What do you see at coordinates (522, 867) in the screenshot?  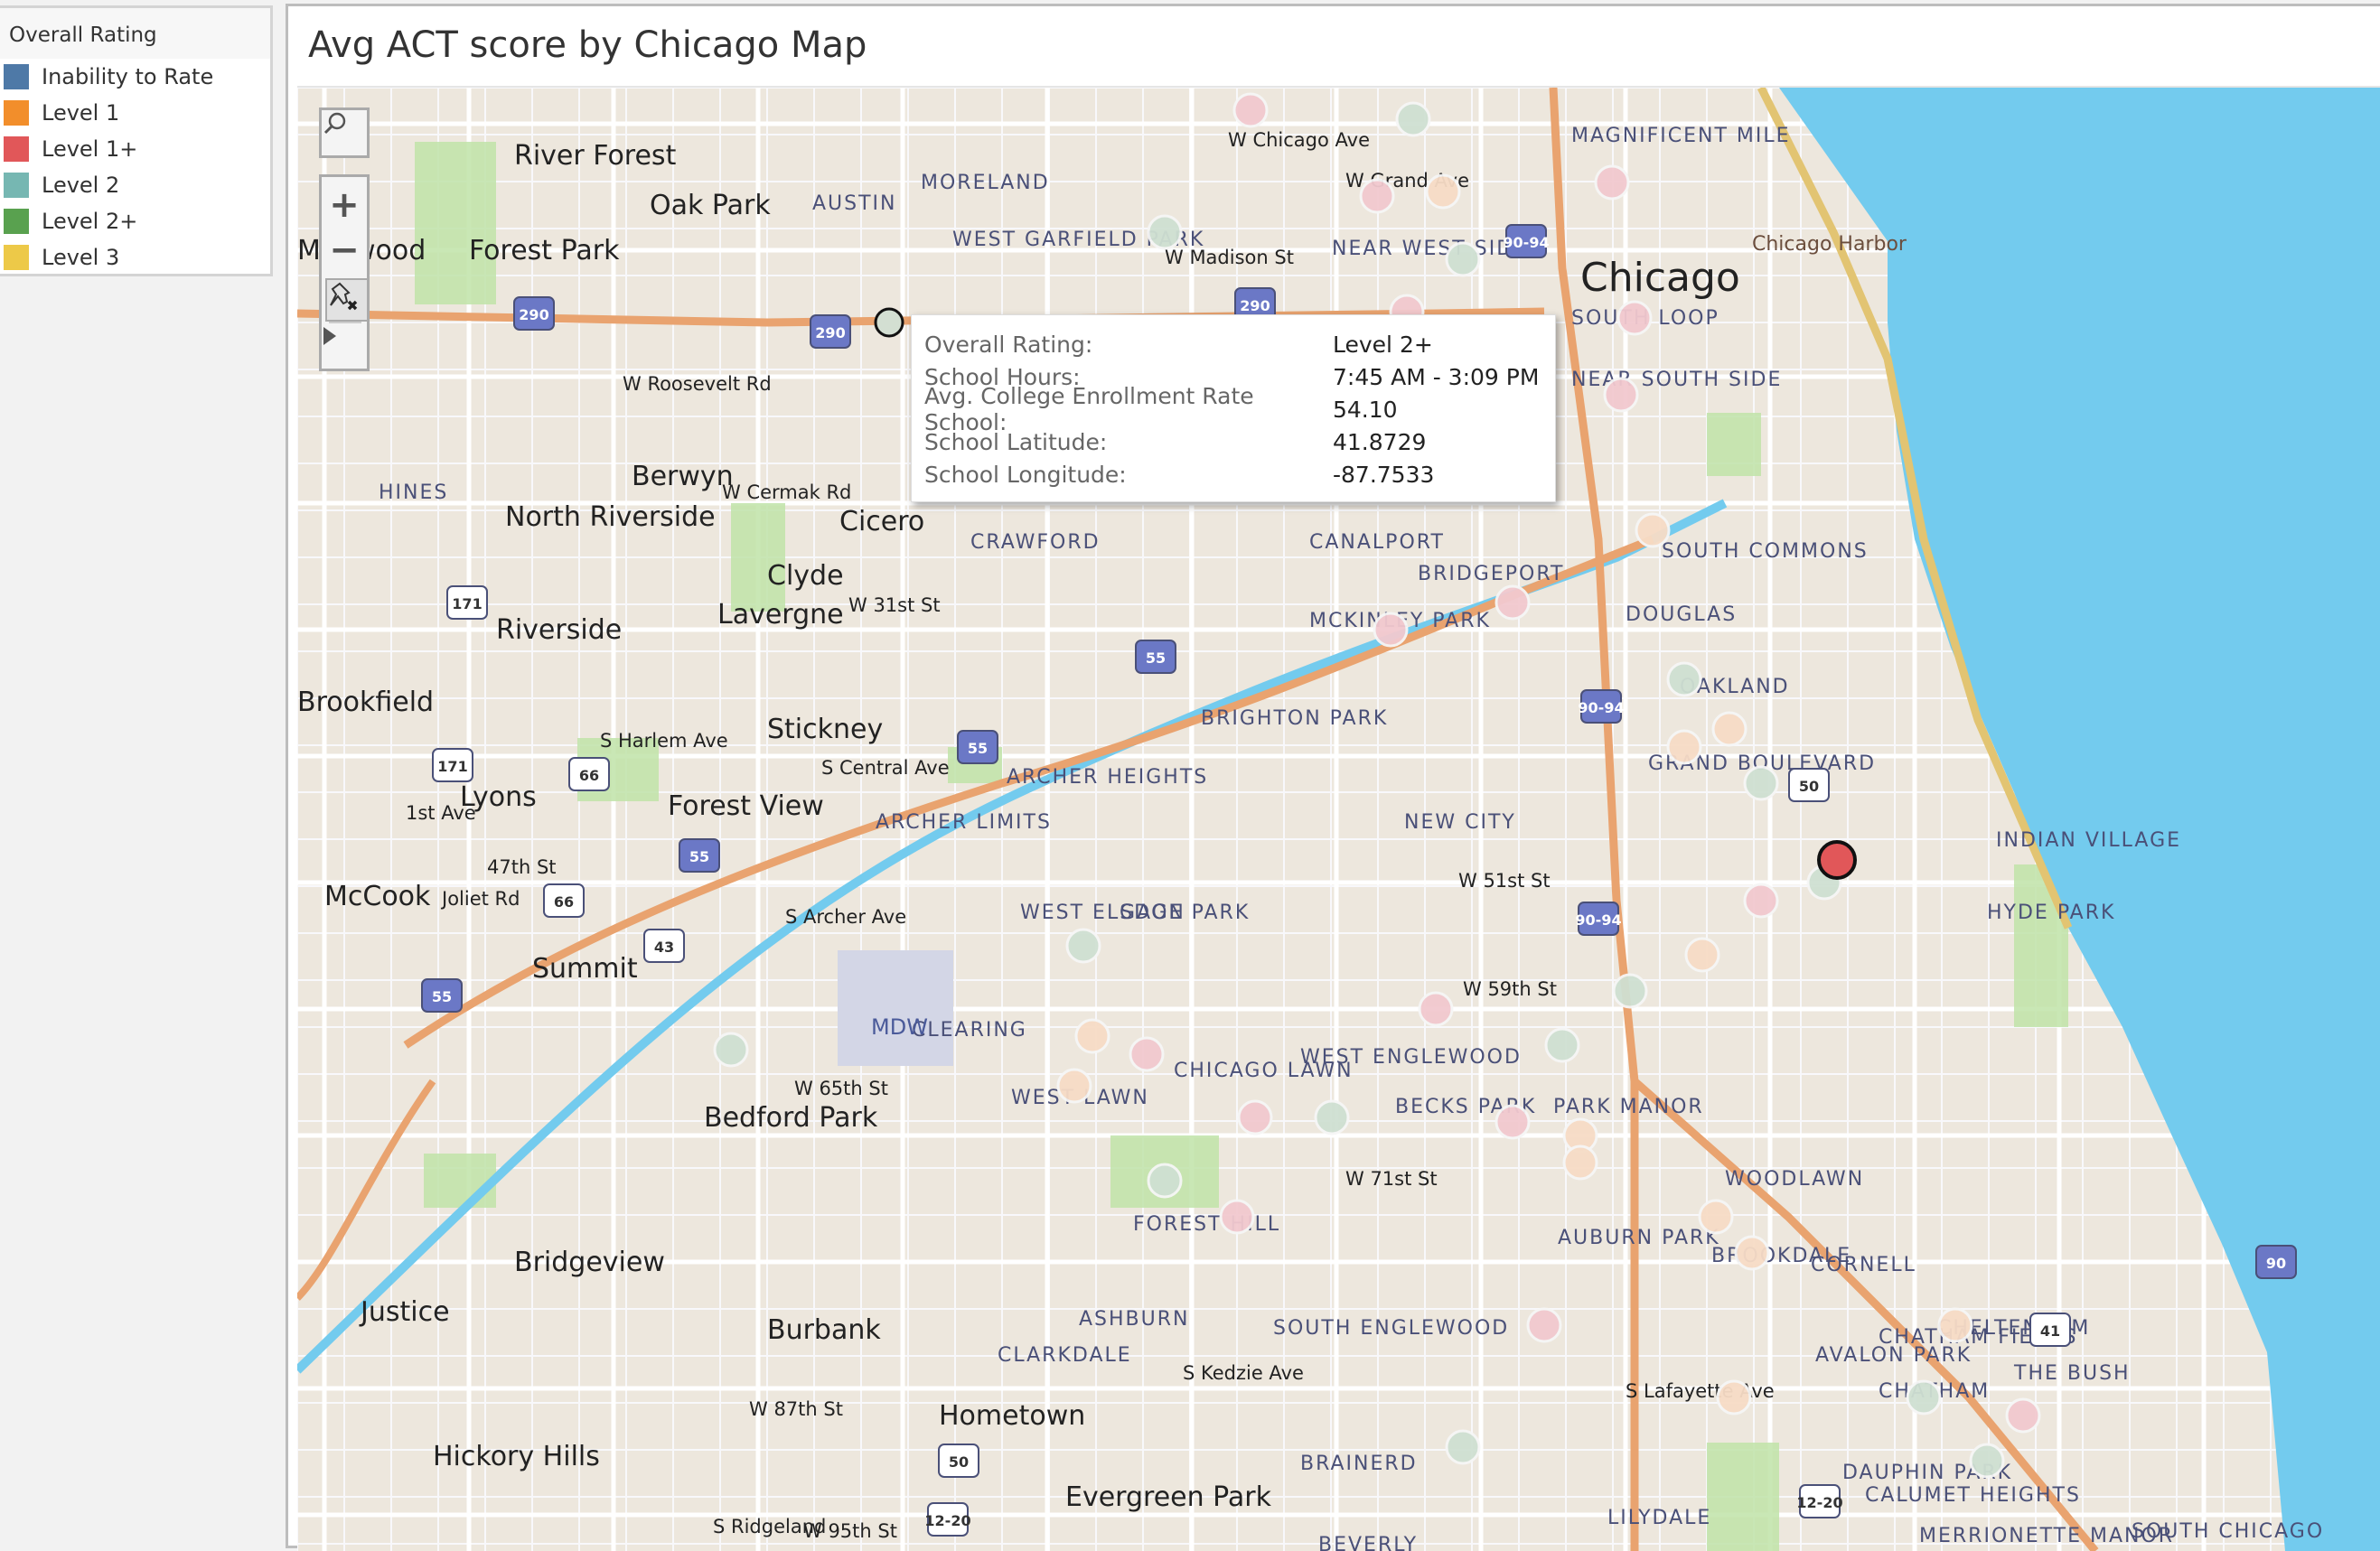 I see `street-label: 47th St` at bounding box center [522, 867].